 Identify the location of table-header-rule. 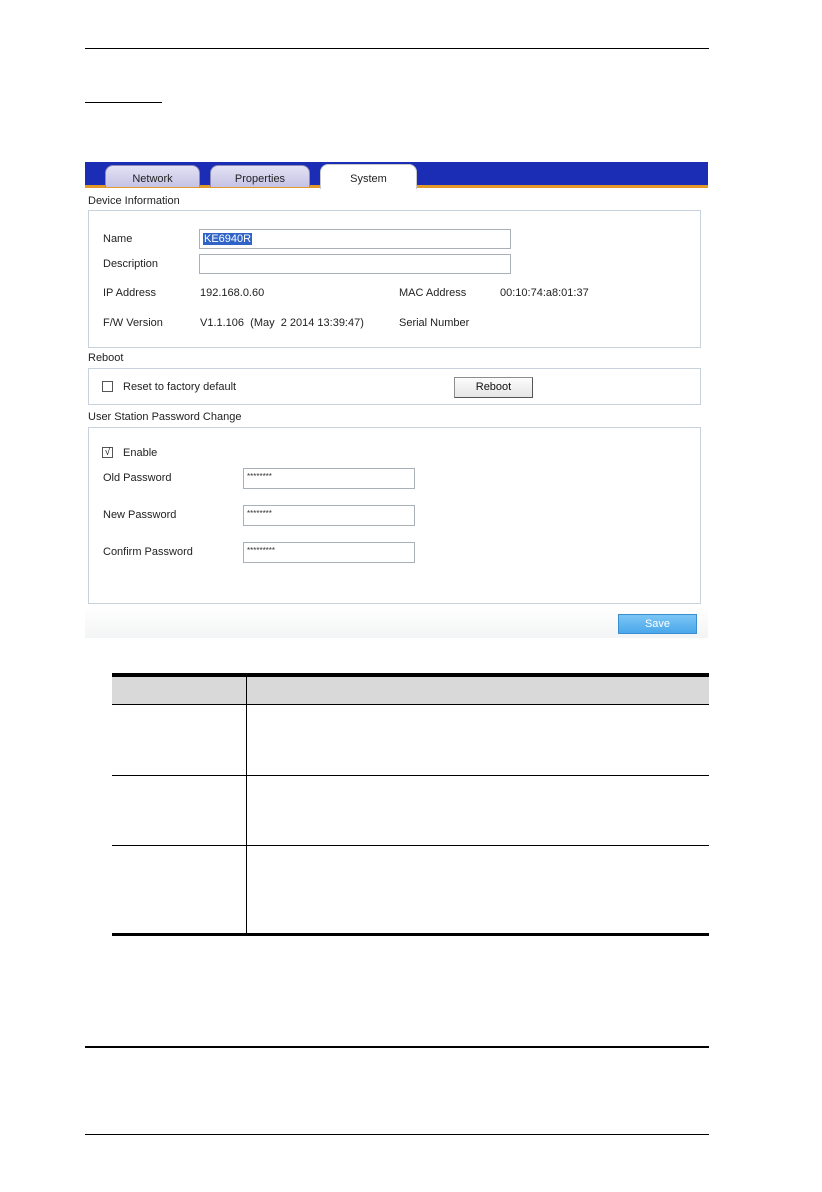
(410, 704).